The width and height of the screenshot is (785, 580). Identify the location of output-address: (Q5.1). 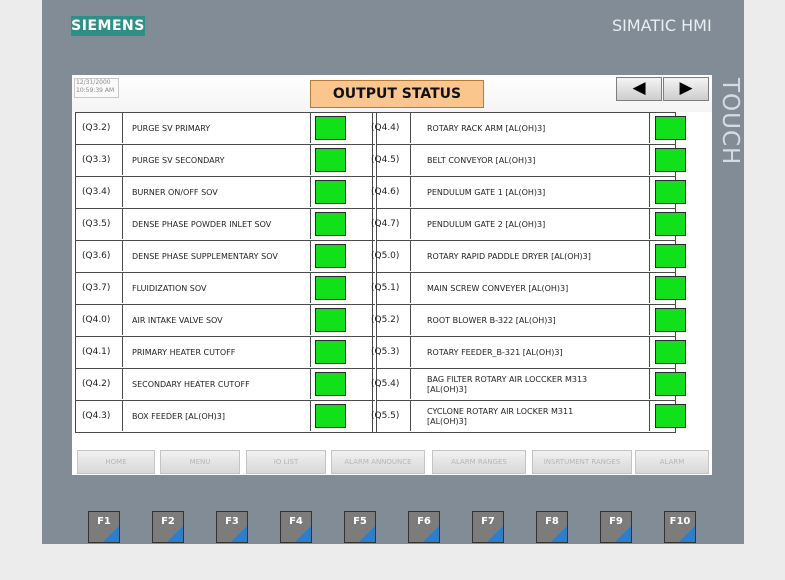
(385, 288).